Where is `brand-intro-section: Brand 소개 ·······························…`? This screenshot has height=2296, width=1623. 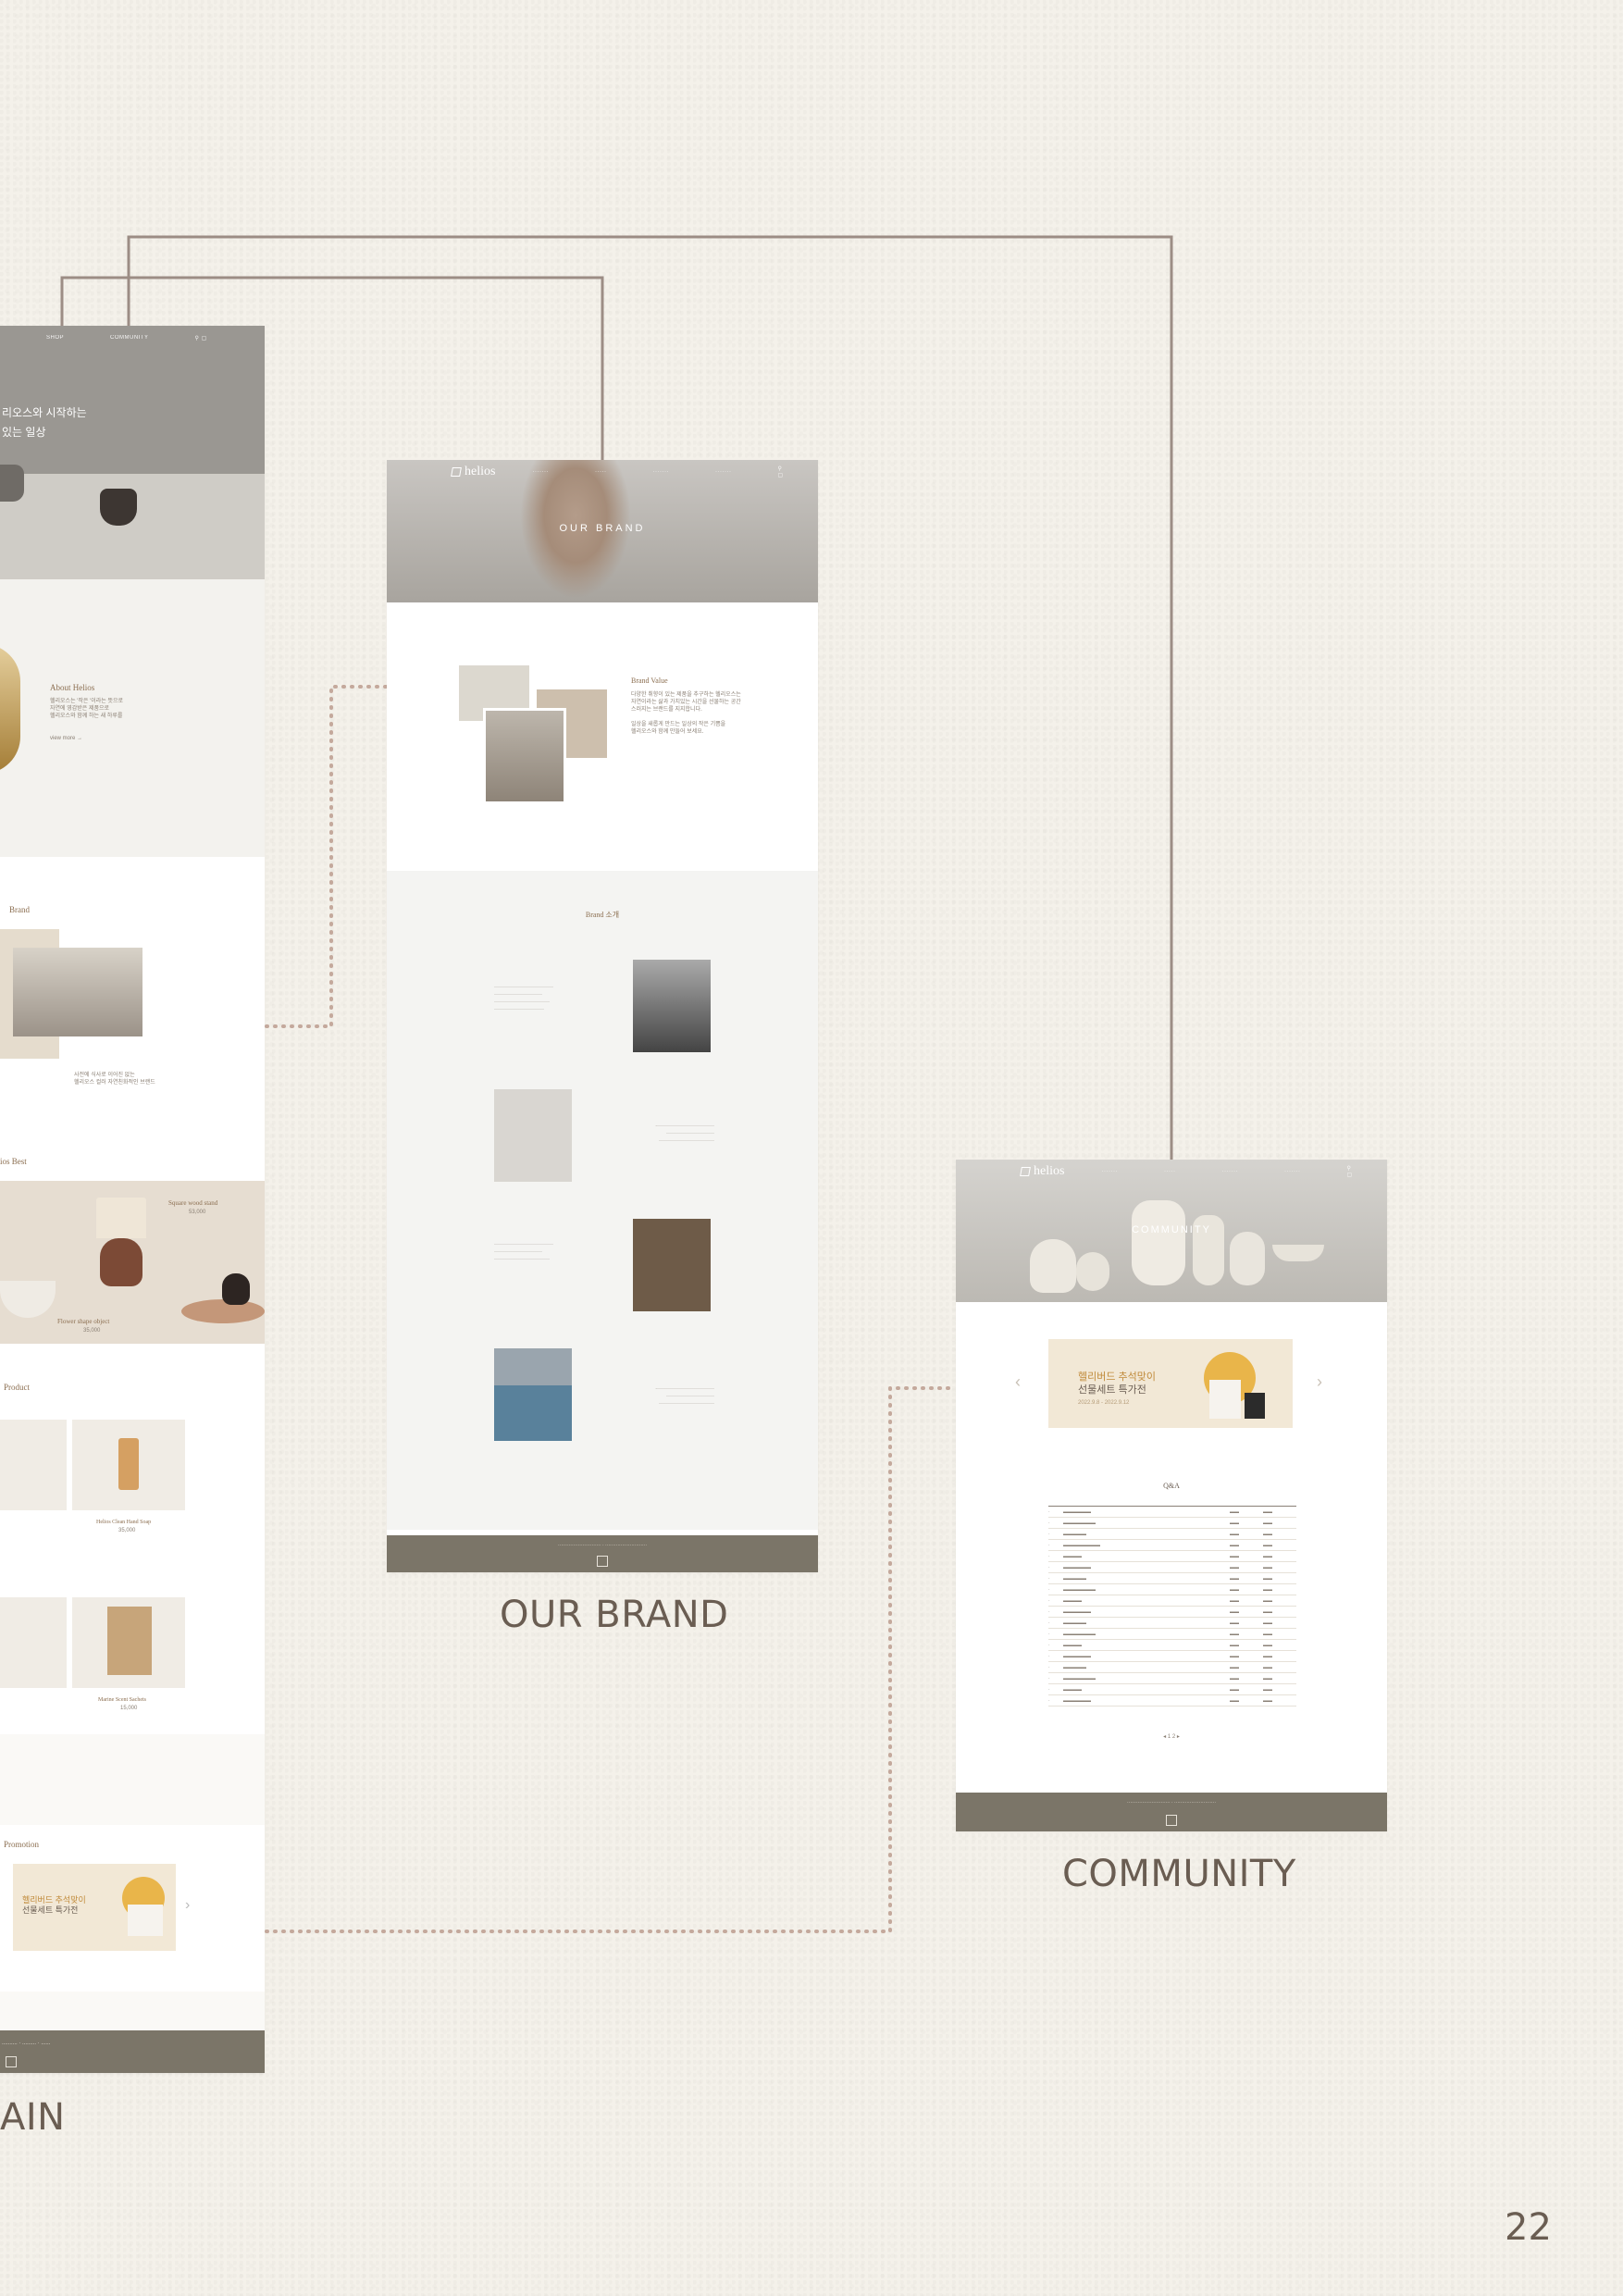
brand-intro-section: Brand 소개 ·······························… is located at coordinates (602, 1201).